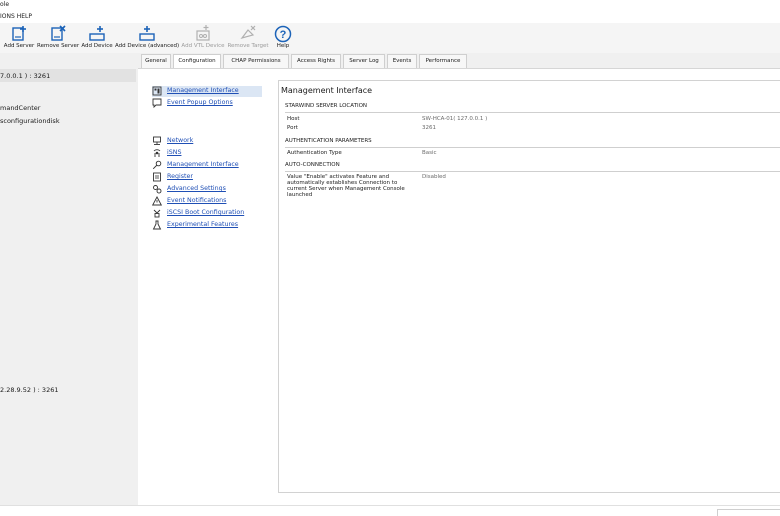  Describe the element at coordinates (196, 188) in the screenshot. I see `nav-label: Advanced Settings` at that location.